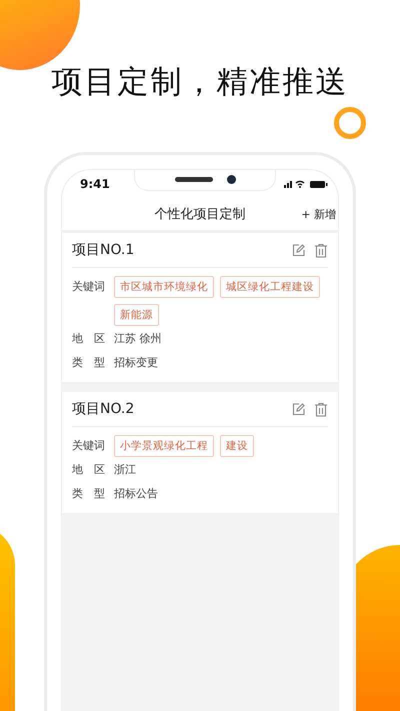 The height and width of the screenshot is (711, 400). Describe the element at coordinates (306, 184) in the screenshot. I see `status-icons-drawing` at that location.